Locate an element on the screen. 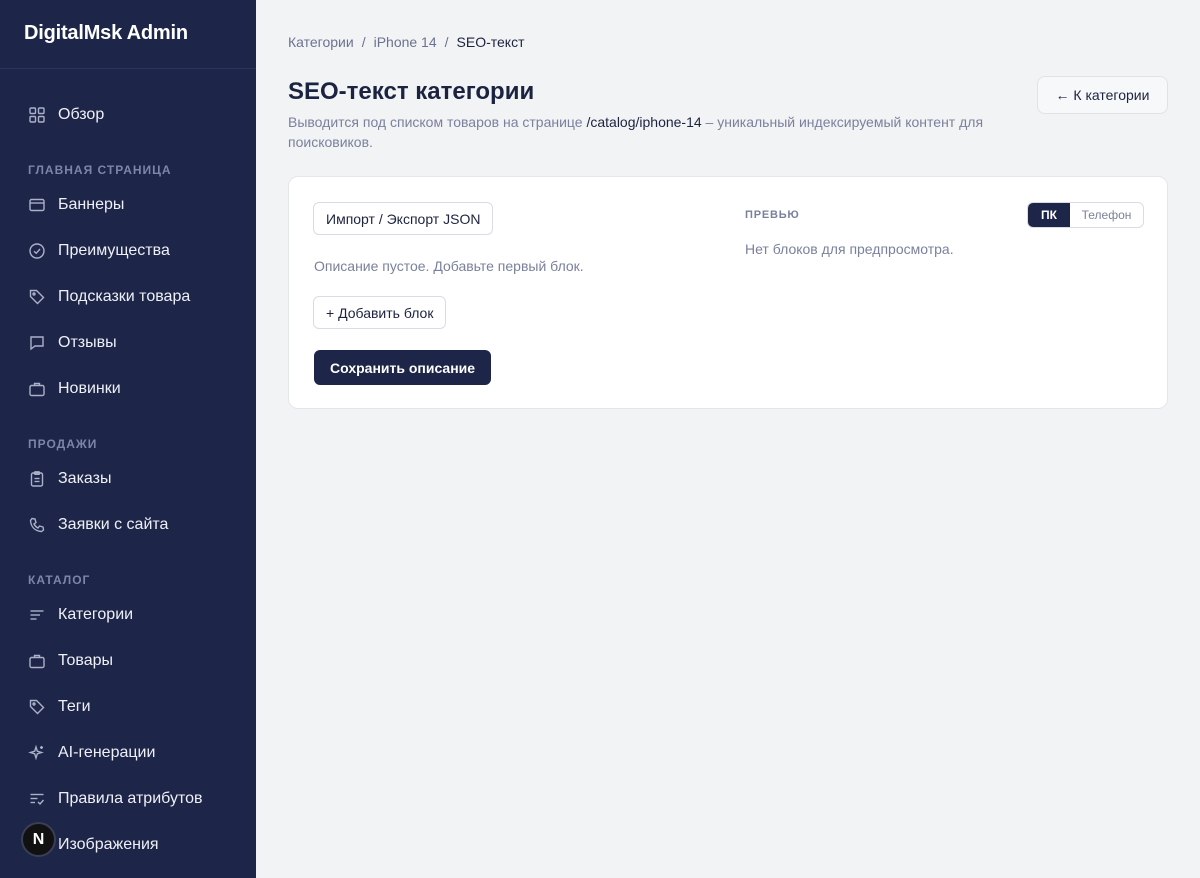 This screenshot has height=878, width=1200. sidebar-item-site-requests: Заявки с сайта is located at coordinates (98, 525).